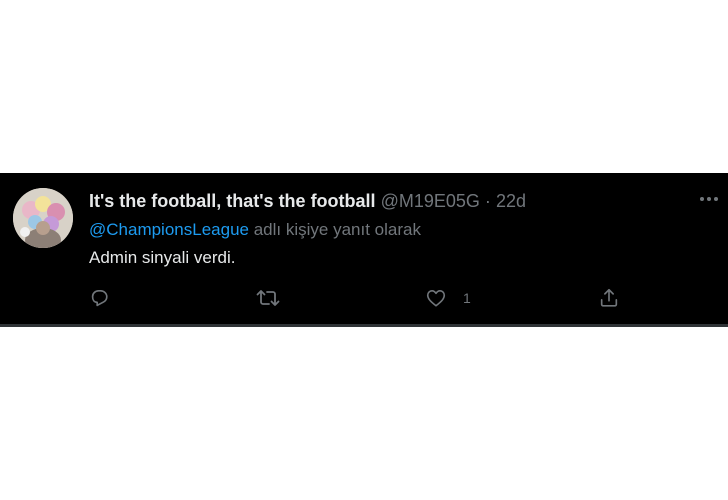 The height and width of the screenshot is (500, 728). Describe the element at coordinates (232, 201) in the screenshot. I see `display-name: It's the football, that's the football` at that location.